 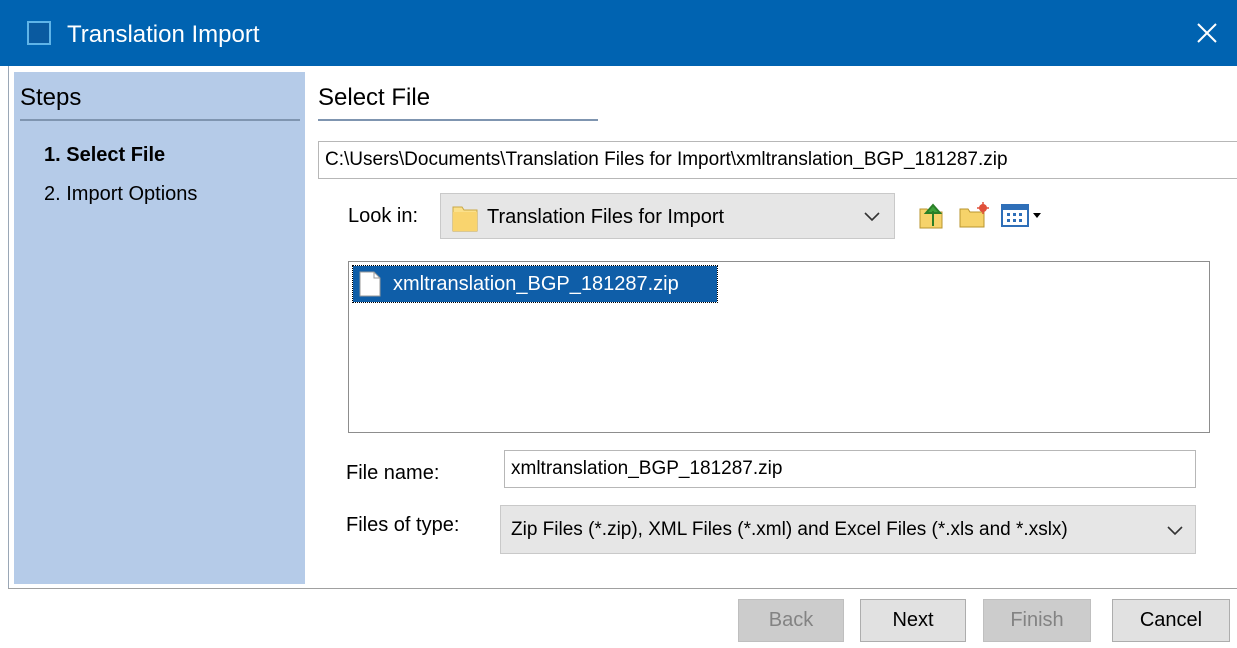 I want to click on look-in-value: Translation Files for Import, so click(x=606, y=217).